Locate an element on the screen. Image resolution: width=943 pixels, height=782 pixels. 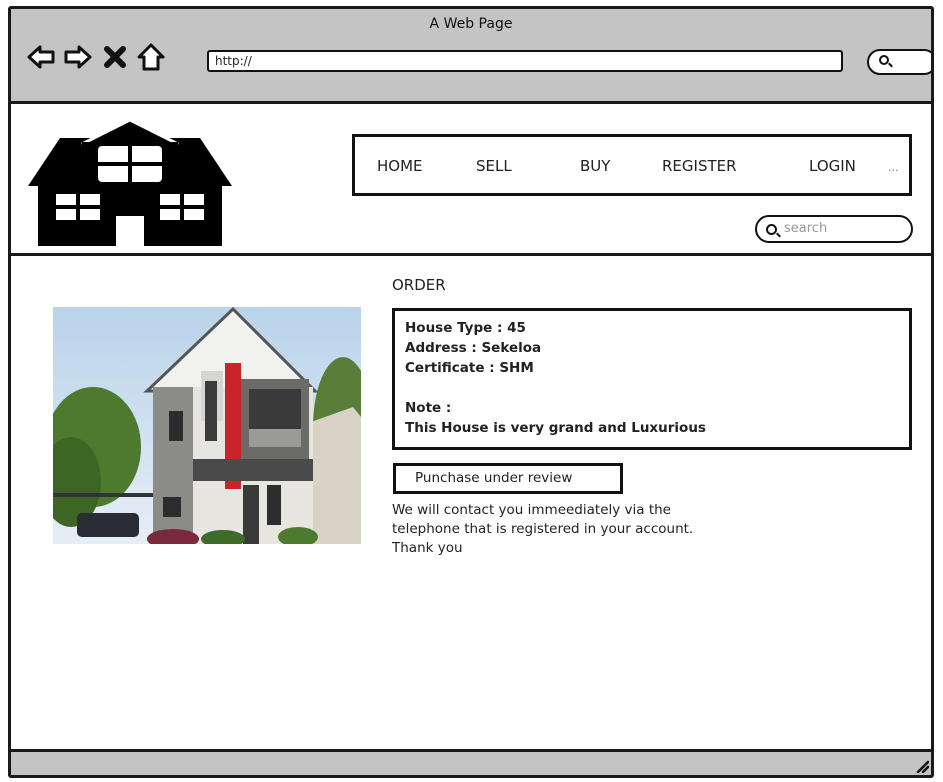
house-photo is located at coordinates (207, 425).